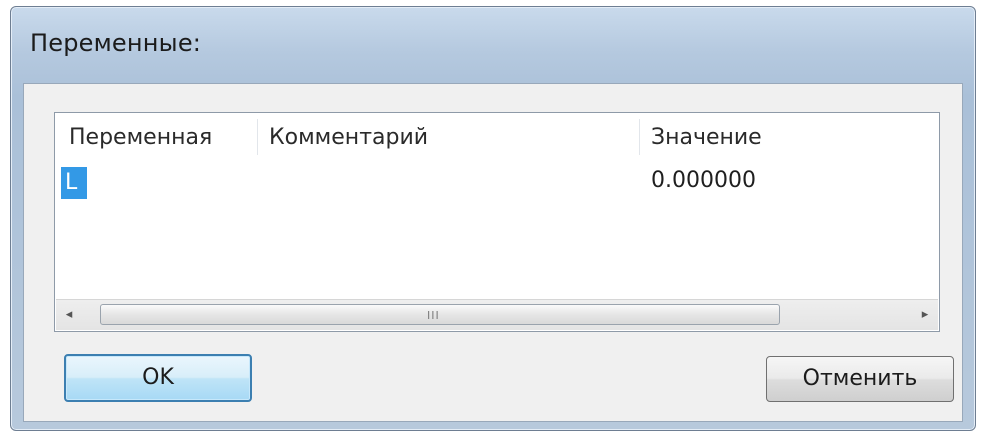  What do you see at coordinates (925, 315) in the screenshot?
I see `scroll-right-arrow-icon: ▸` at bounding box center [925, 315].